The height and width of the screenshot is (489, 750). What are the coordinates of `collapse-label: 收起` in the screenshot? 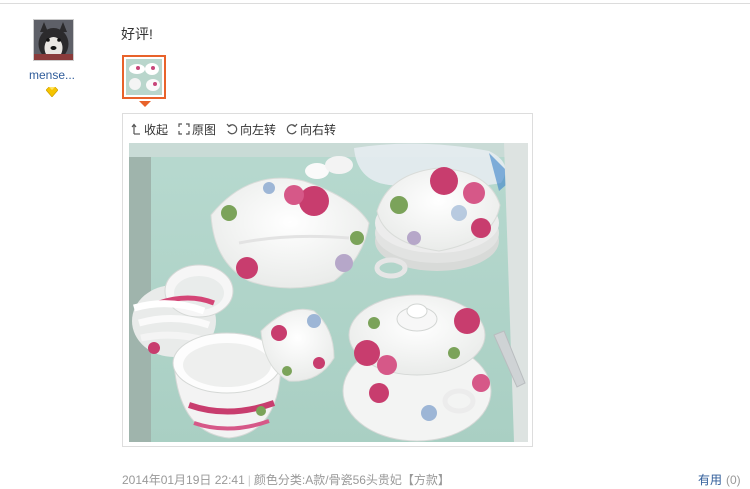 It's located at (156, 129).